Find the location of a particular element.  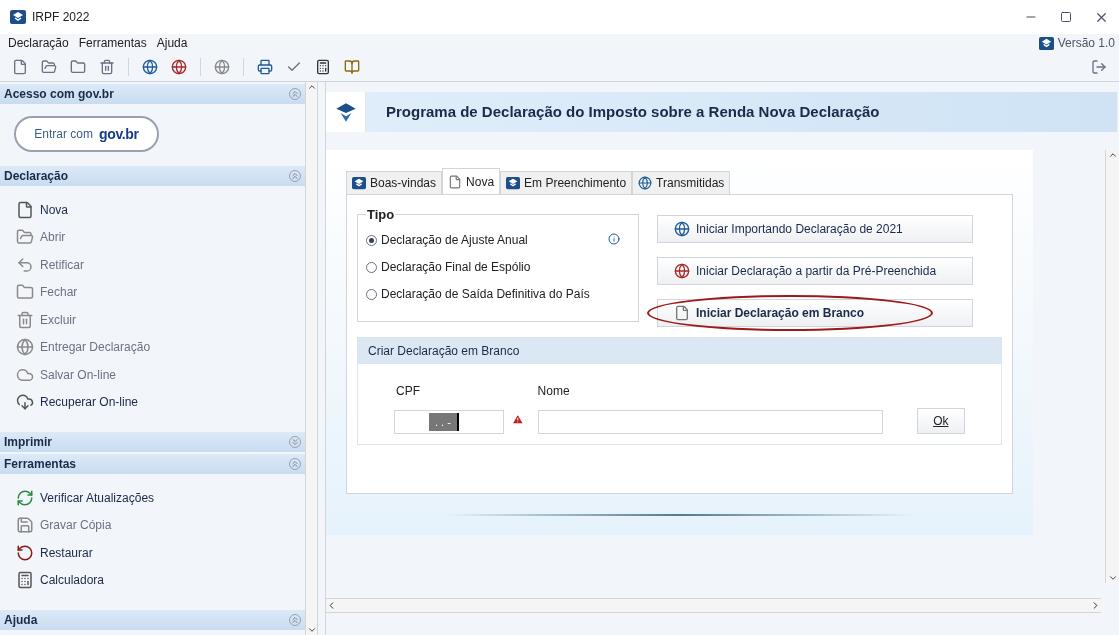

exit-icon is located at coordinates (1099, 66).